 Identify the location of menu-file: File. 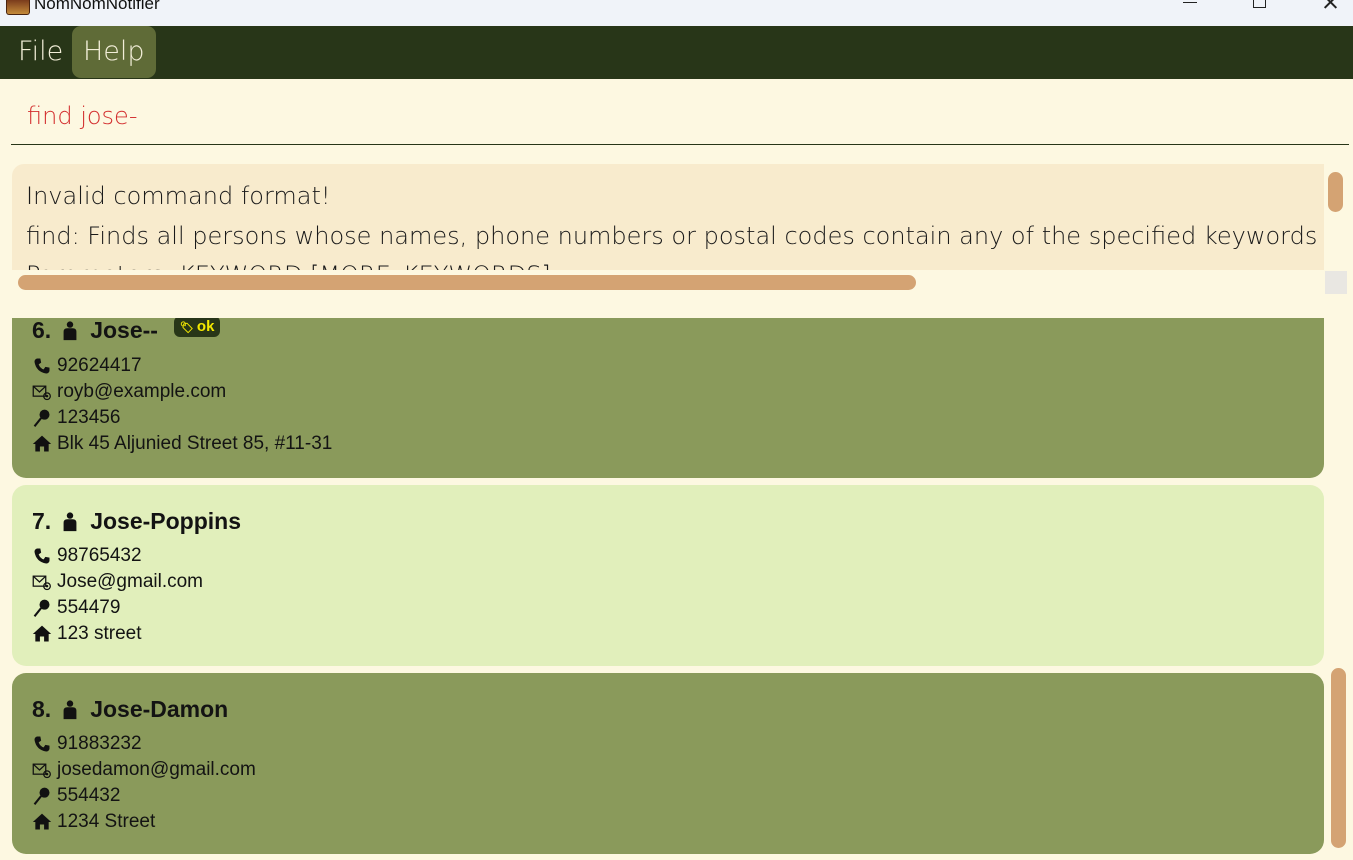
(40, 52).